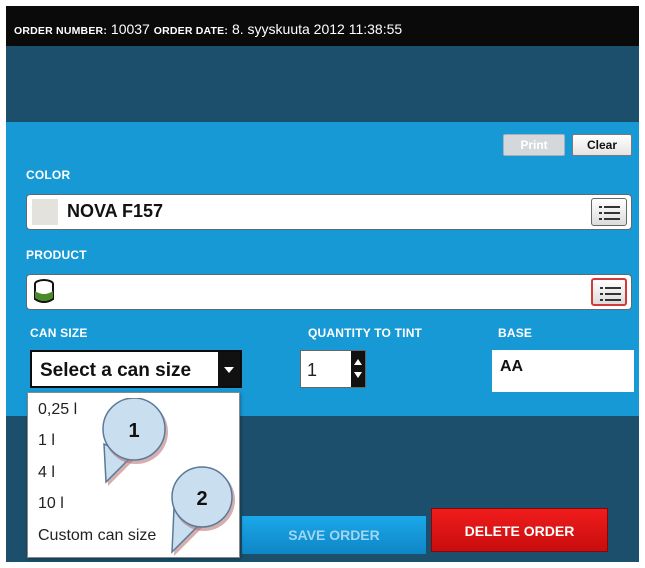 This screenshot has height=568, width=645. Describe the element at coordinates (45, 212) in the screenshot. I see `color-swatch` at that location.